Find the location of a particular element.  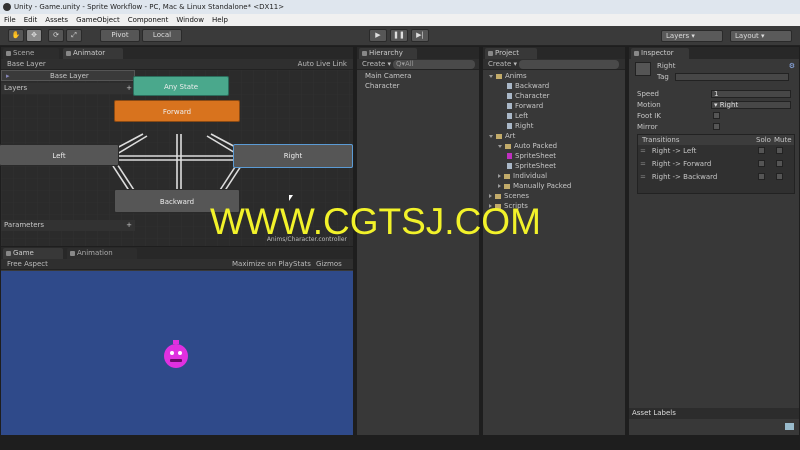

menu-edit: Edit is located at coordinates (31, 20).